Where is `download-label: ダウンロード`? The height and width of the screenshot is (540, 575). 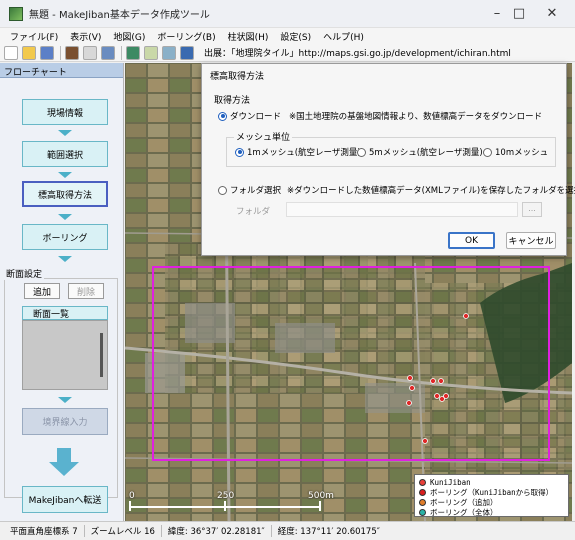
download-label: ダウンロード is located at coordinates (256, 117).